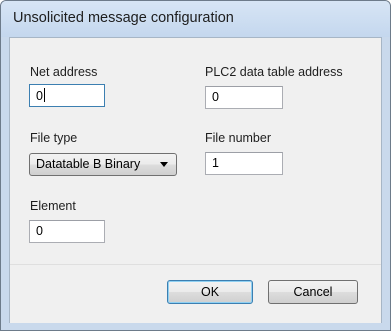 The width and height of the screenshot is (391, 331). I want to click on plc2-address-label: PLC2 data table address, so click(274, 72).